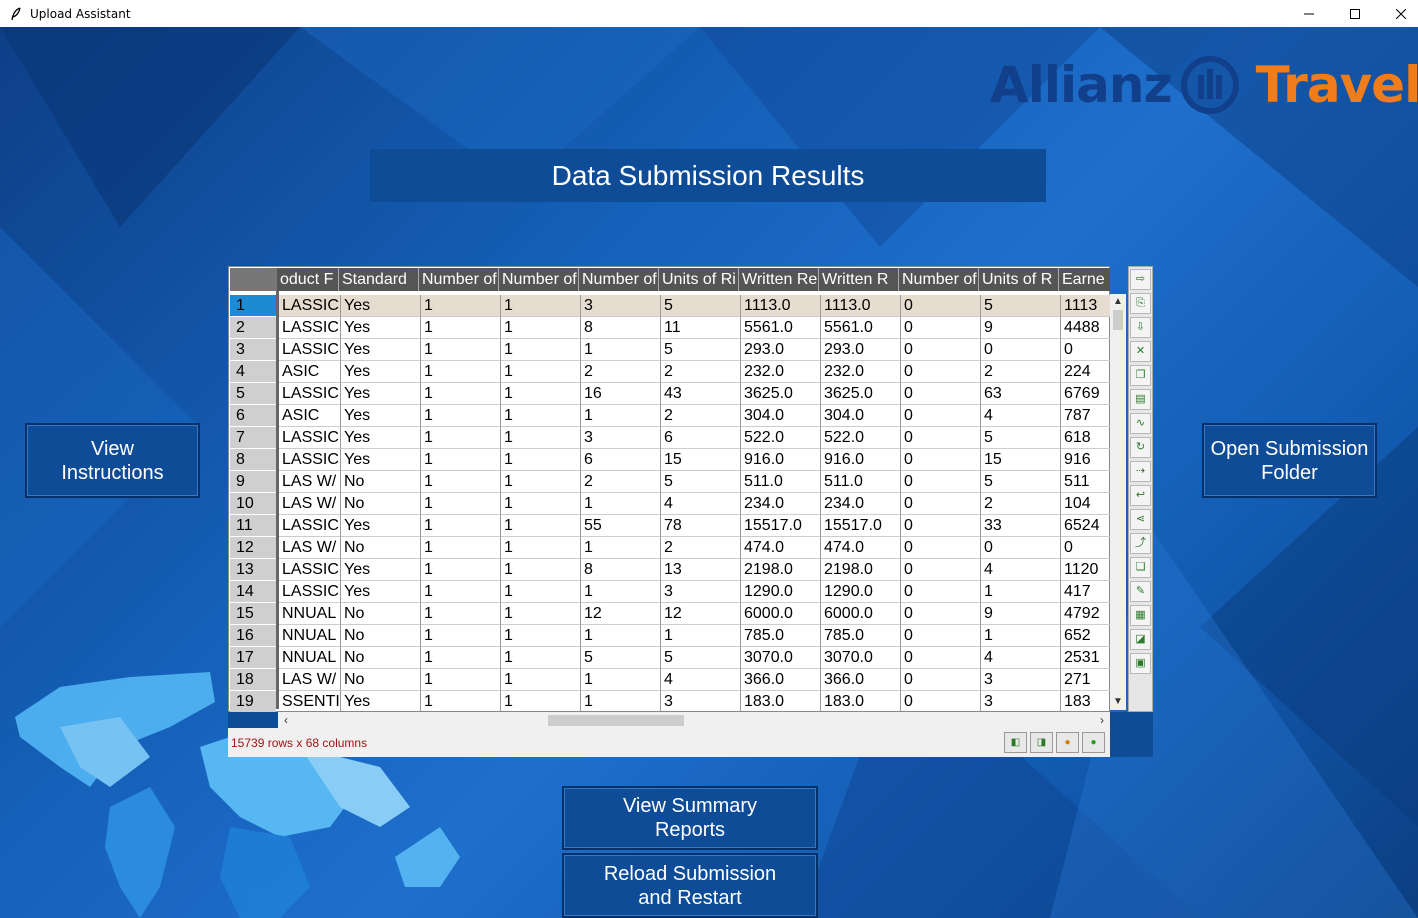  What do you see at coordinates (861, 636) in the screenshot?
I see `table-cell: 785.0` at bounding box center [861, 636].